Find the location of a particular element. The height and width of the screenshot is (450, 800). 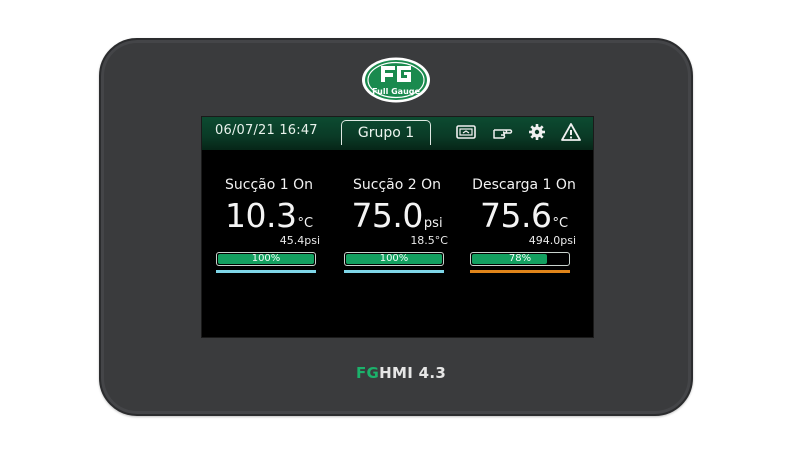

capacity-bar: 78% is located at coordinates (520, 259).